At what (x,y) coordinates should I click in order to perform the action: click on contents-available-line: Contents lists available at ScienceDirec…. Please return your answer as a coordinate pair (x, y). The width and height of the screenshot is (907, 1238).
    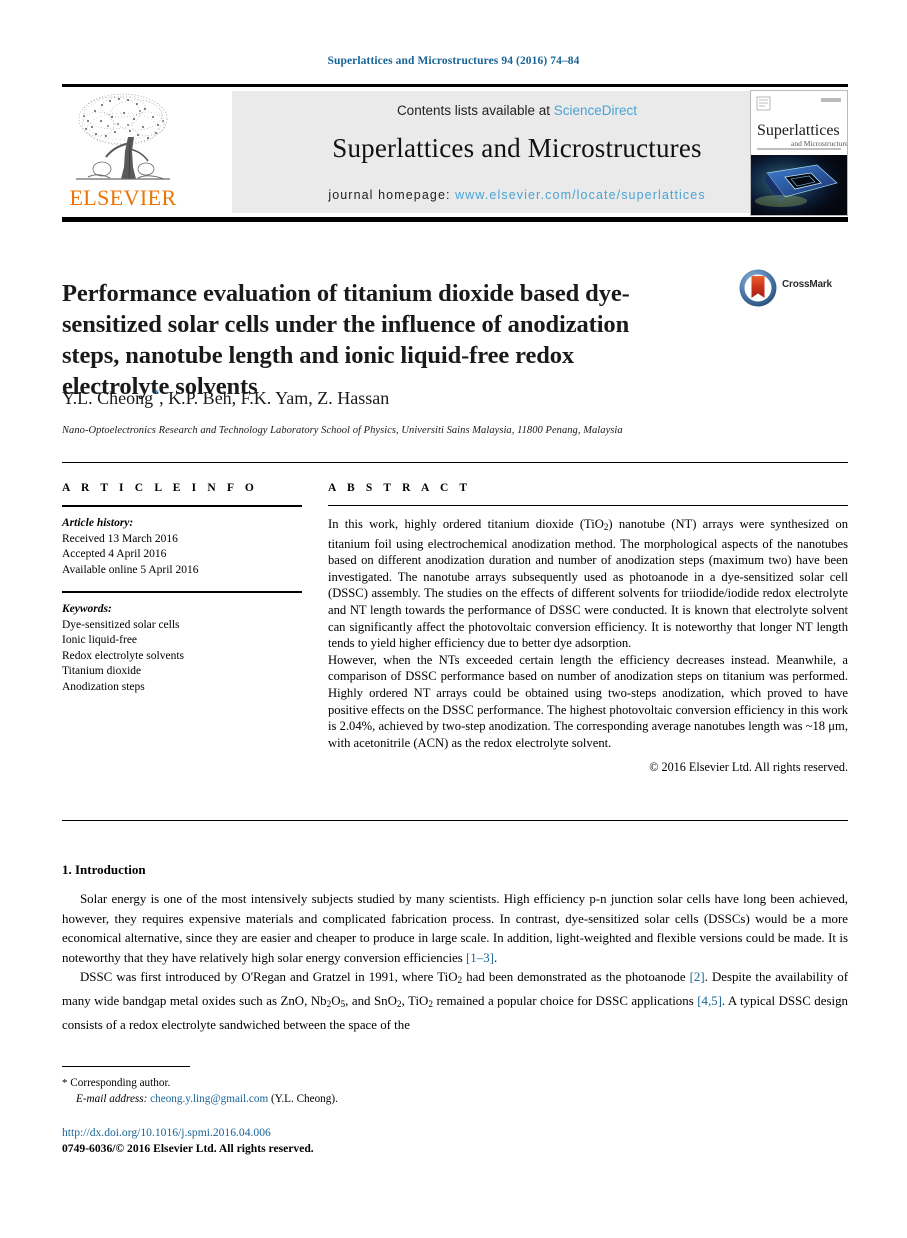
    Looking at the image, I should click on (517, 110).